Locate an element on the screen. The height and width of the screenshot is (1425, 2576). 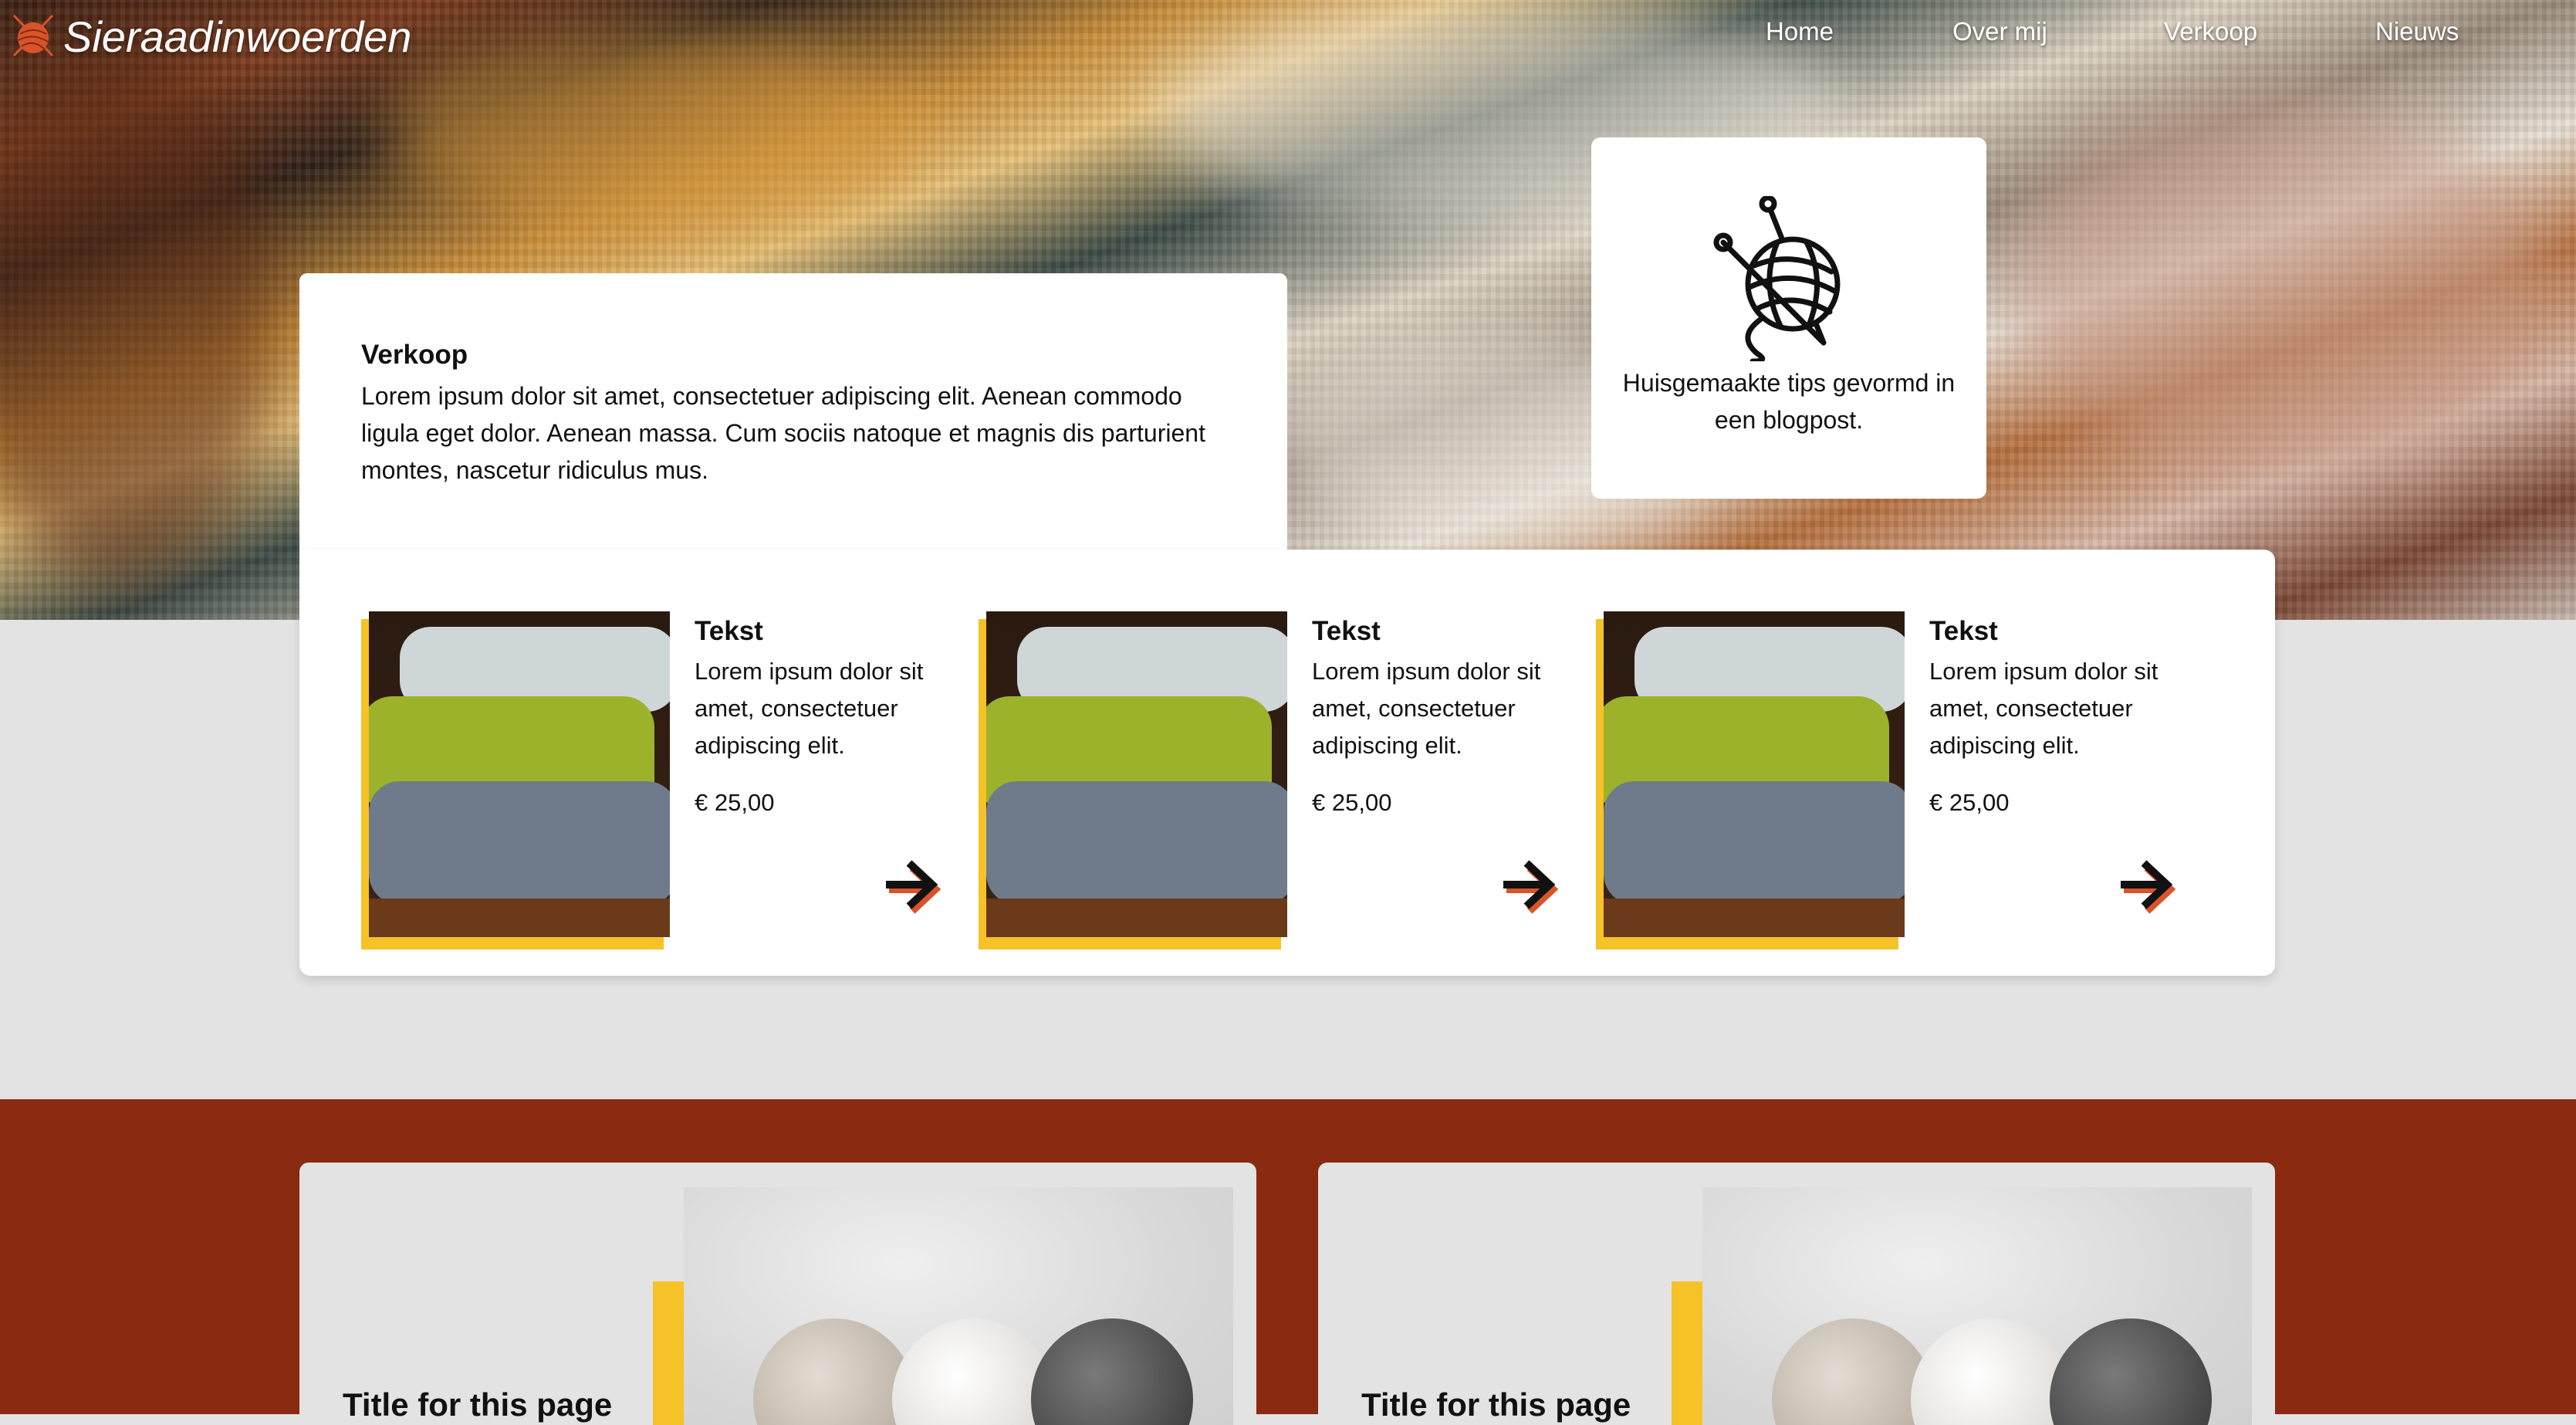
nav-verkoop: Verkoop is located at coordinates (2210, 31).